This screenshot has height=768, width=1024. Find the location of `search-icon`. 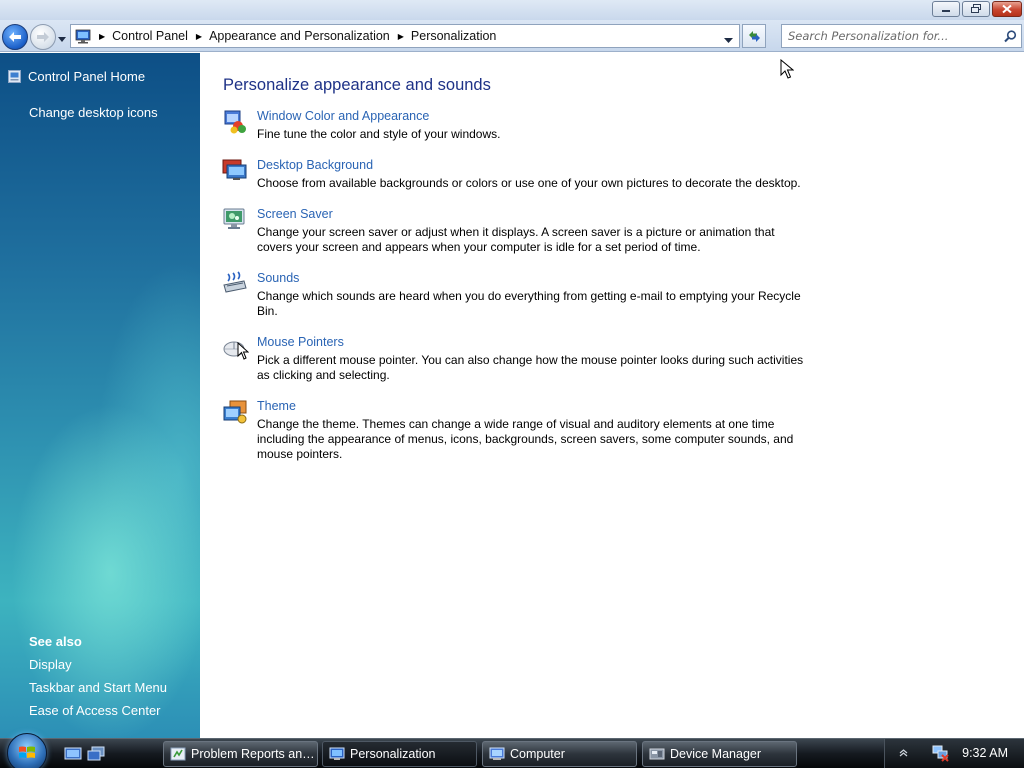

search-icon is located at coordinates (1010, 36).